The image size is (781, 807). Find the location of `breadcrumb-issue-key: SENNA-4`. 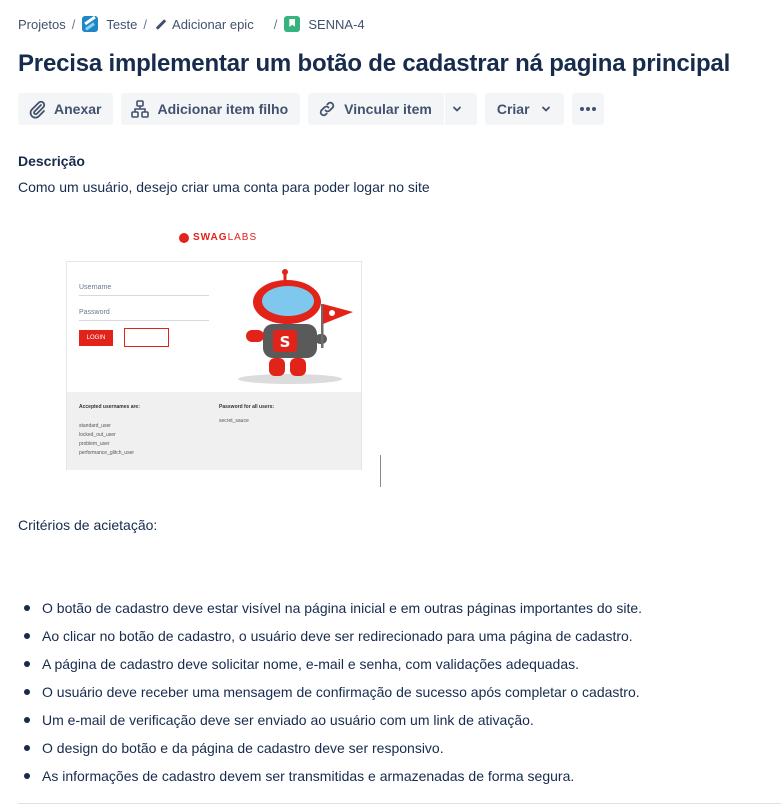

breadcrumb-issue-key: SENNA-4 is located at coordinates (324, 24).